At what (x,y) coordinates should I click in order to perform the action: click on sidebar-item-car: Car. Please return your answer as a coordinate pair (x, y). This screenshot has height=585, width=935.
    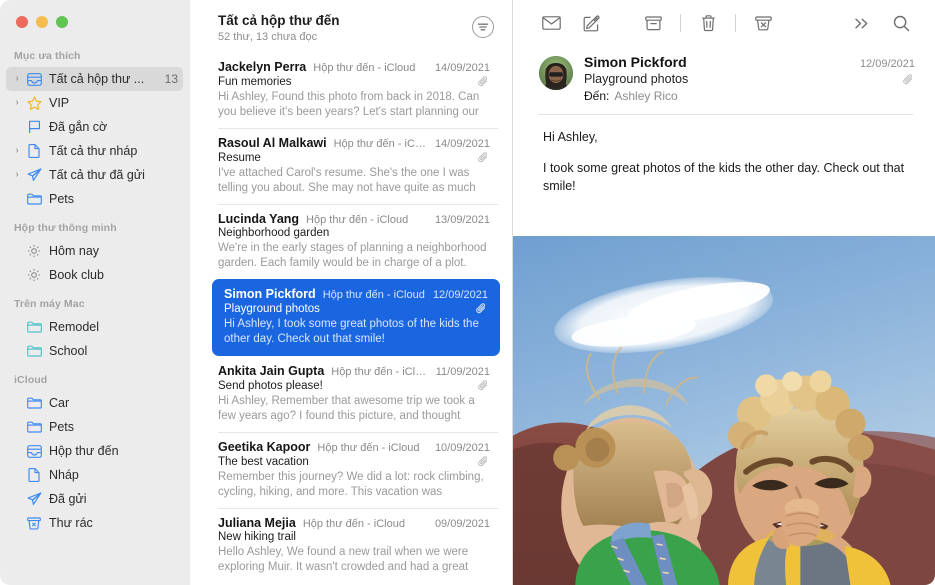
    Looking at the image, I should click on (94, 403).